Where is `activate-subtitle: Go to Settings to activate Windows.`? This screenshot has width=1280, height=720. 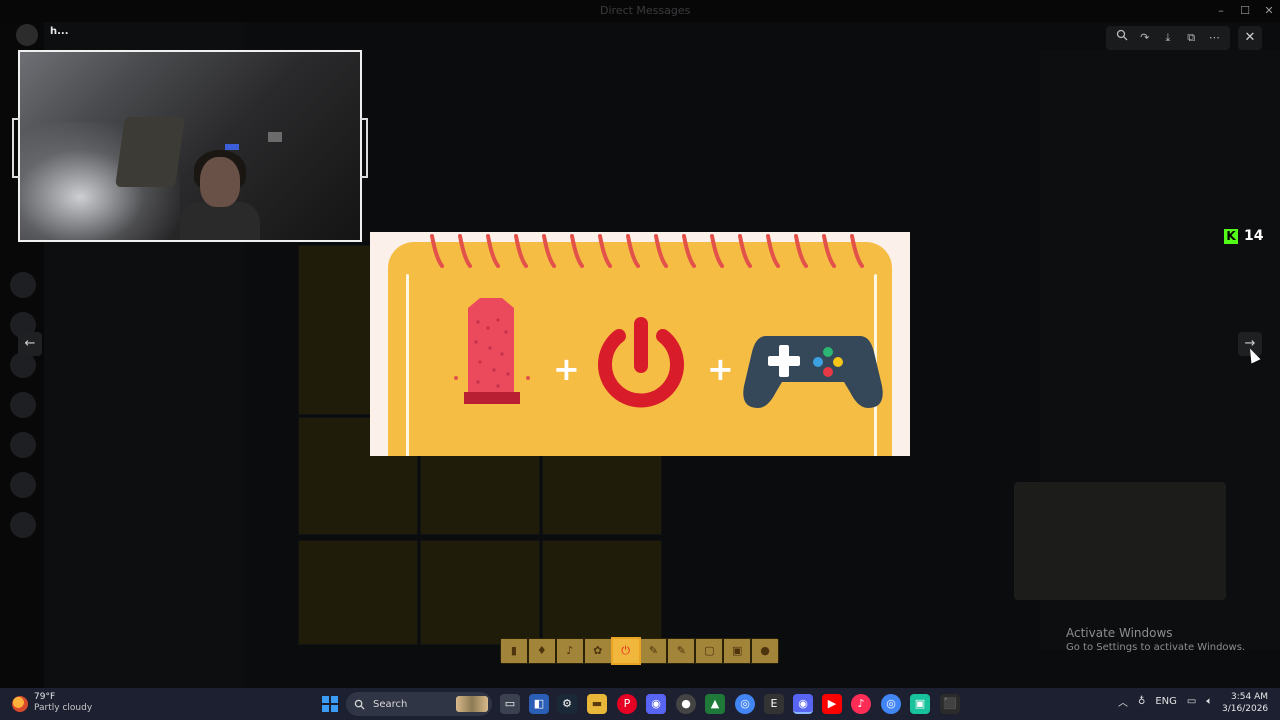 activate-subtitle: Go to Settings to activate Windows. is located at coordinates (1156, 647).